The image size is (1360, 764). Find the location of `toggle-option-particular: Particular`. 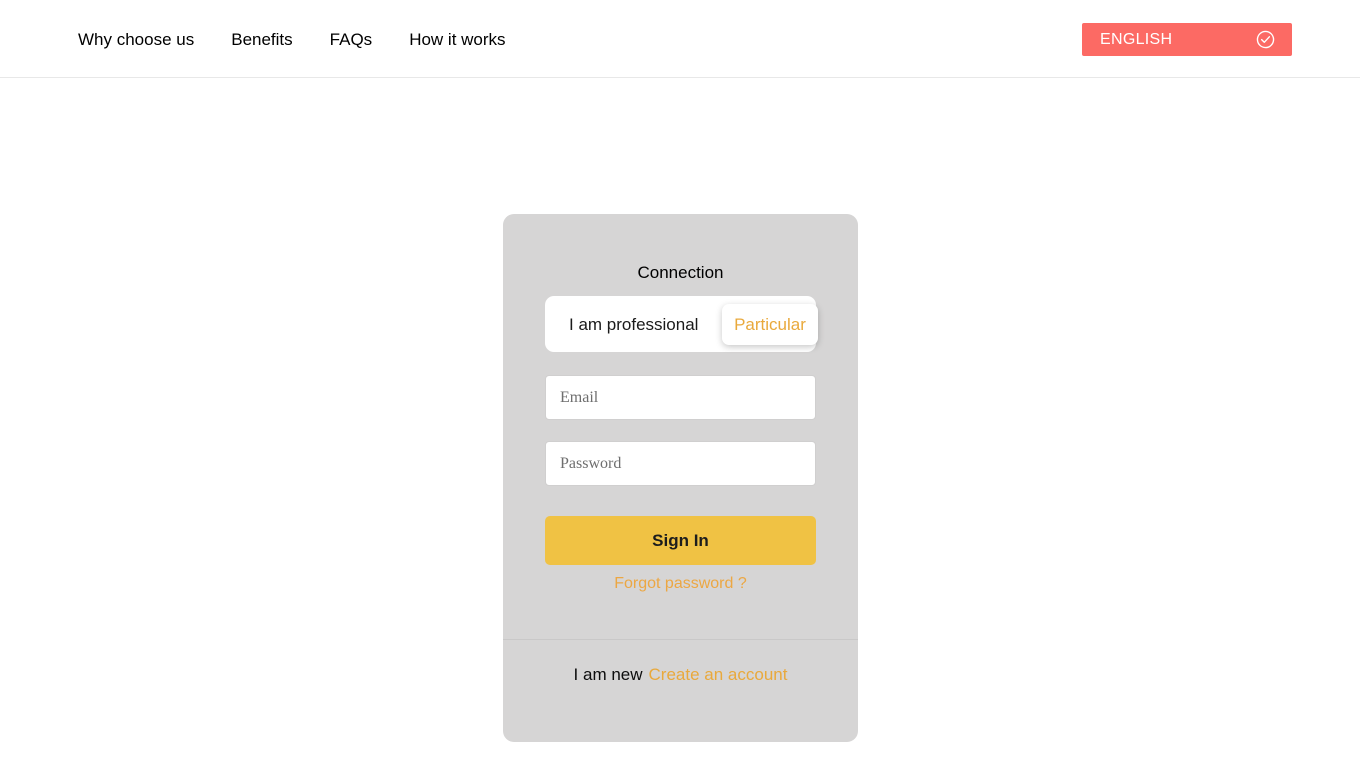

toggle-option-particular: Particular is located at coordinates (770, 324).